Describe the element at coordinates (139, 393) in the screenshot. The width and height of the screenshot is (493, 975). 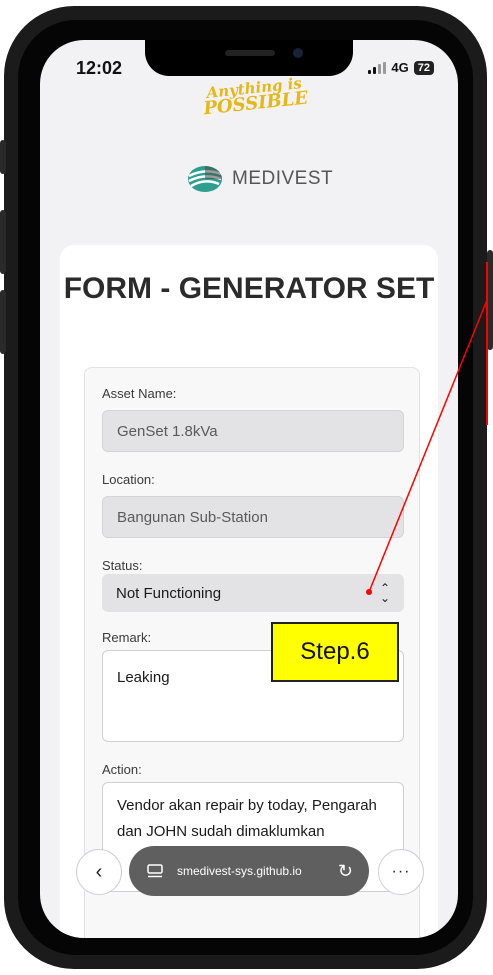
I see `asset-name-label: Asset Name:` at that location.